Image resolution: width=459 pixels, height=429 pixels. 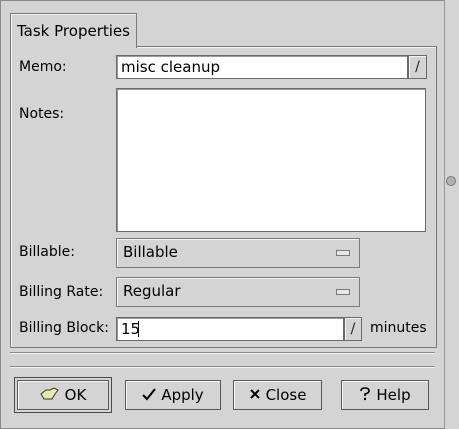 I want to click on billing-block-unit: minutes, so click(x=398, y=328).